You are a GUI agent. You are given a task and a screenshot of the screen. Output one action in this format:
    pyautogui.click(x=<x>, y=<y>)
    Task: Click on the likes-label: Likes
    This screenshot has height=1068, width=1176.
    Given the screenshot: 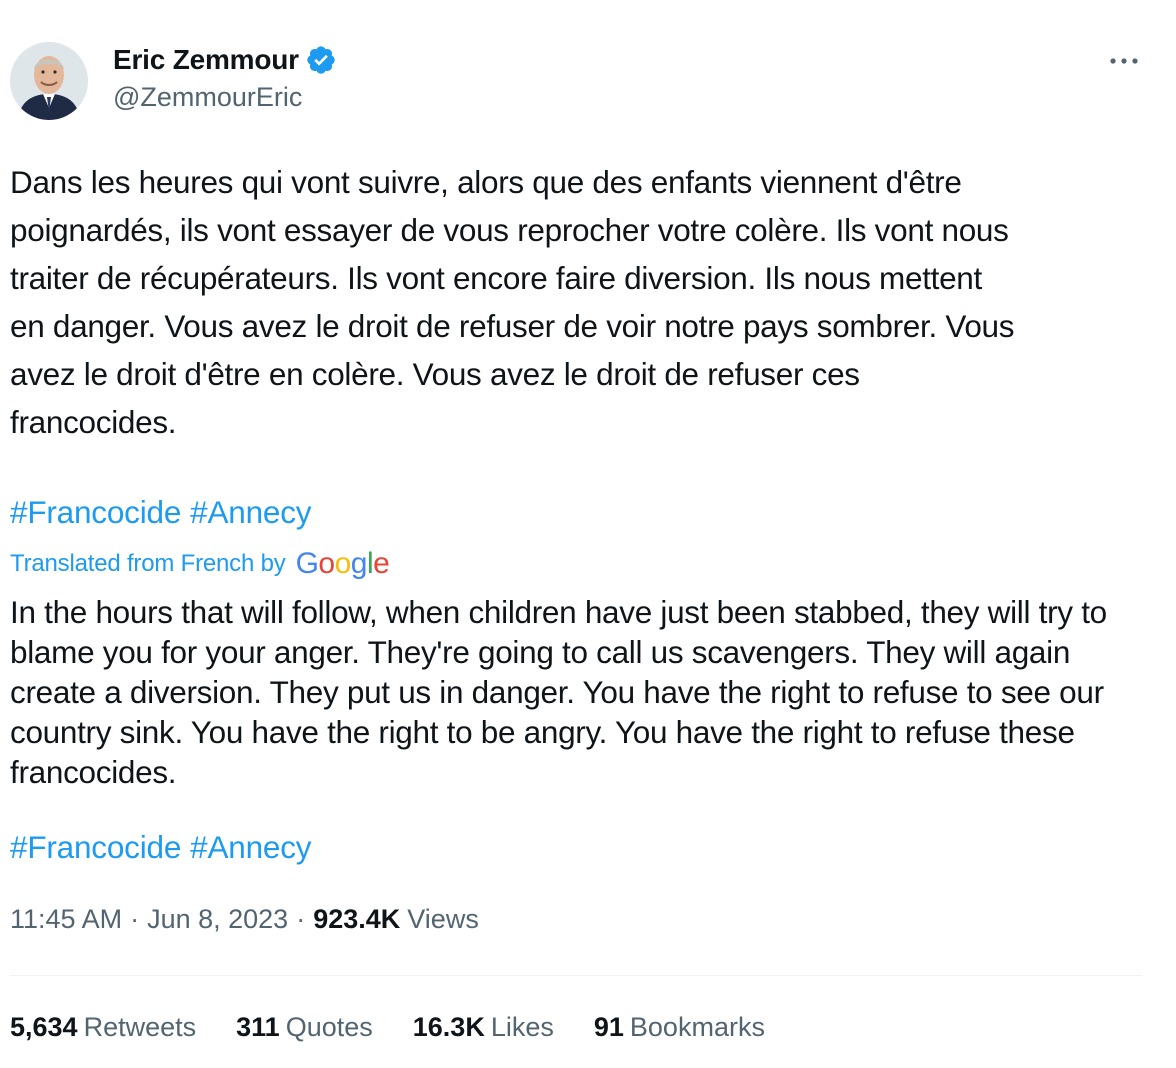 What is the action you would take?
    pyautogui.click(x=522, y=1027)
    